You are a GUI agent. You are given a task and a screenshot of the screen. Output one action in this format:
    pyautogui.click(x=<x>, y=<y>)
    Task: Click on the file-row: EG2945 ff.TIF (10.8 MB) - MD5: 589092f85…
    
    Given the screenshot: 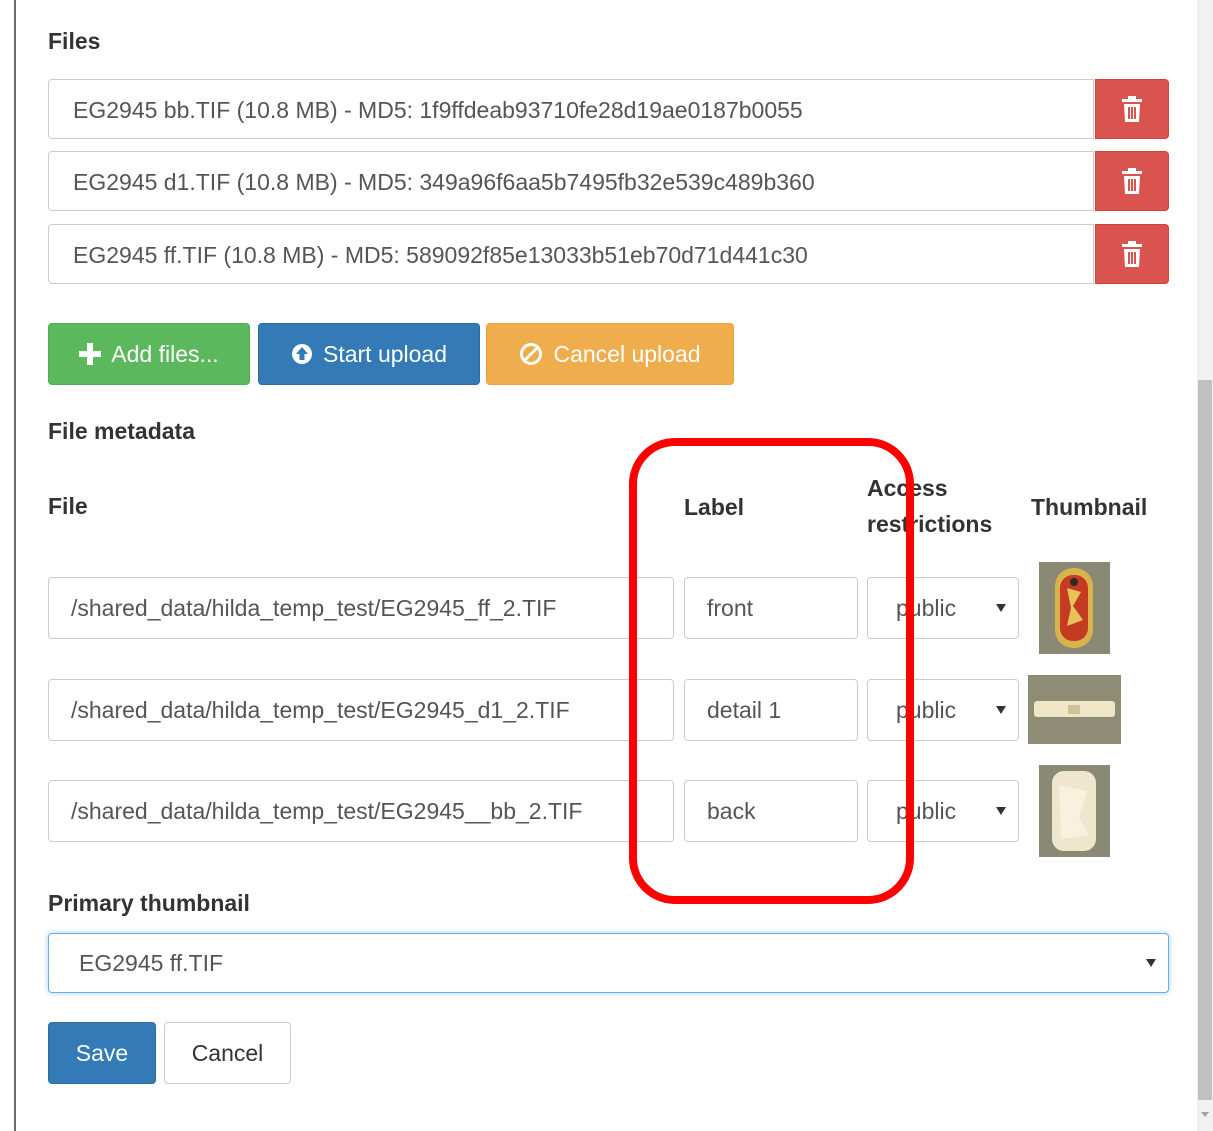 What is the action you would take?
    pyautogui.click(x=608, y=255)
    